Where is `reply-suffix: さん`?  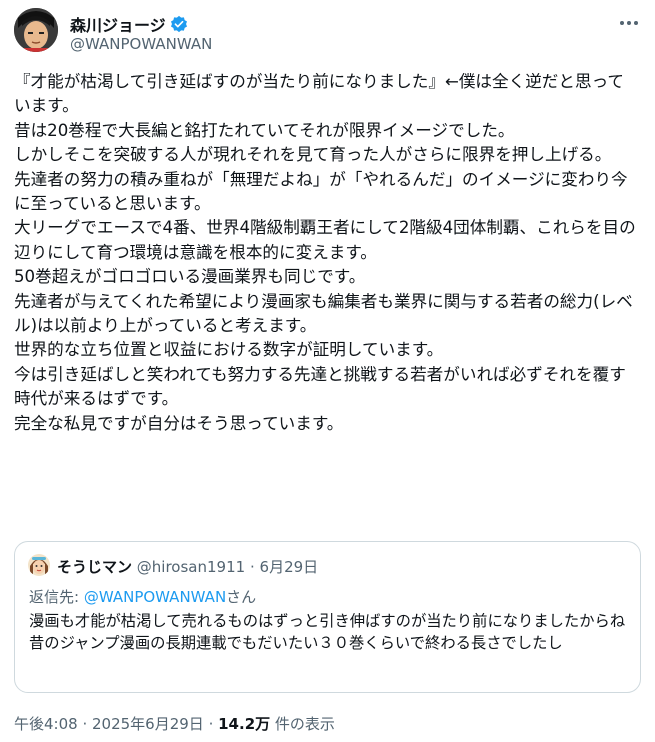 reply-suffix: さん is located at coordinates (241, 597).